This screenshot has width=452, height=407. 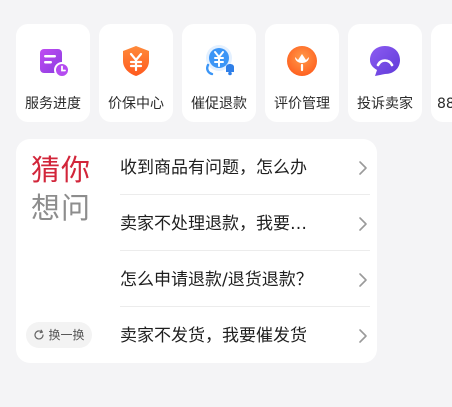 I want to click on complaint-face-icon, so click(x=385, y=61).